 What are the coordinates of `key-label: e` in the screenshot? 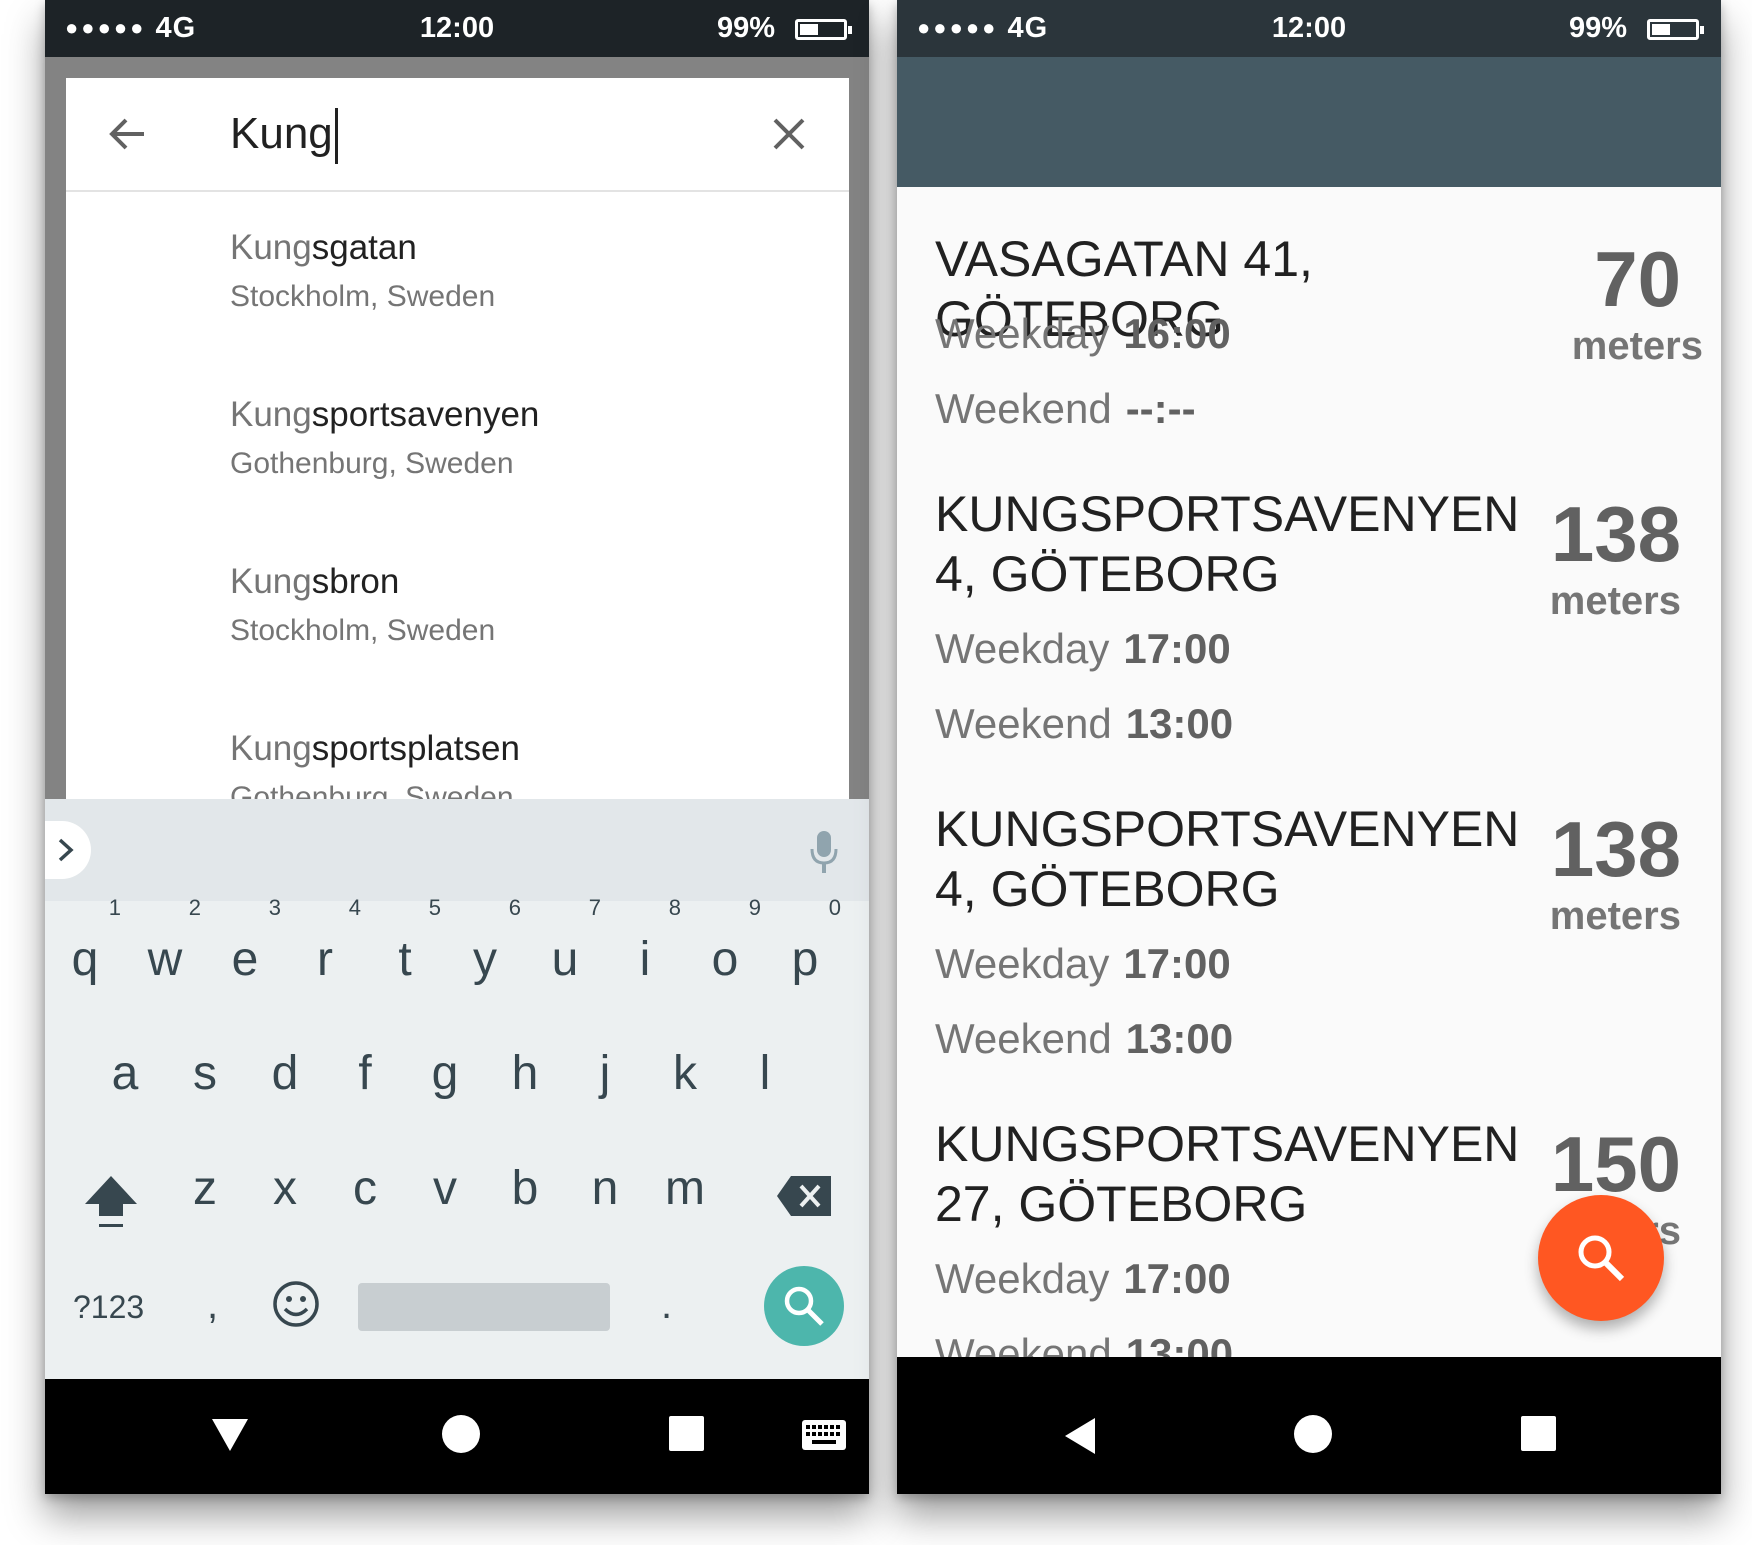 It's located at (245, 959).